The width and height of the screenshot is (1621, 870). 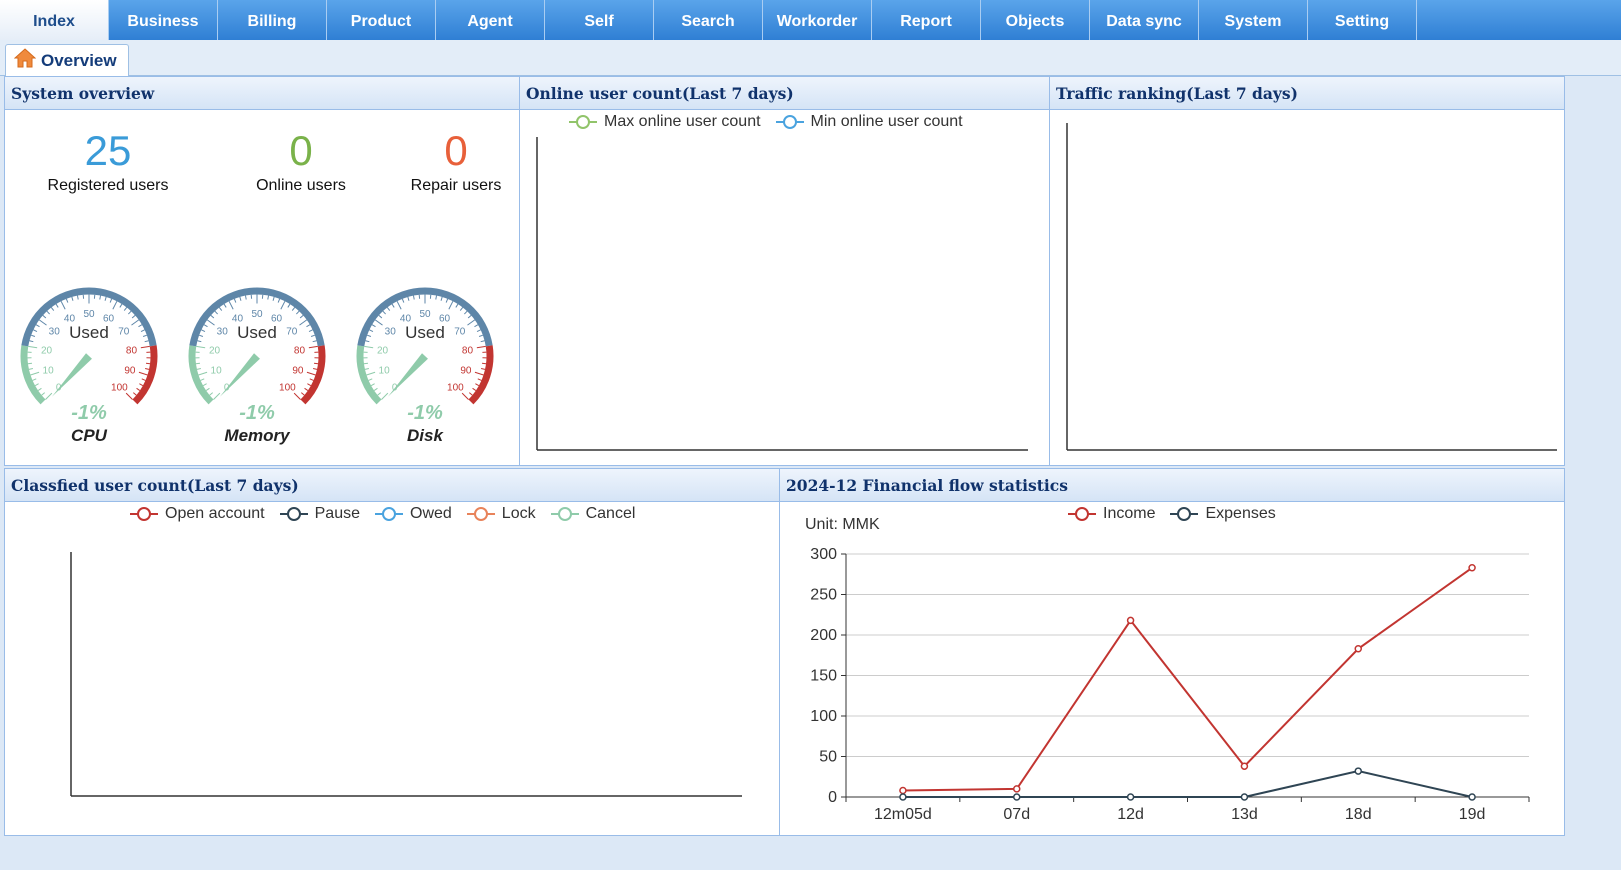 I want to click on nav-item-product: Product, so click(x=381, y=20).